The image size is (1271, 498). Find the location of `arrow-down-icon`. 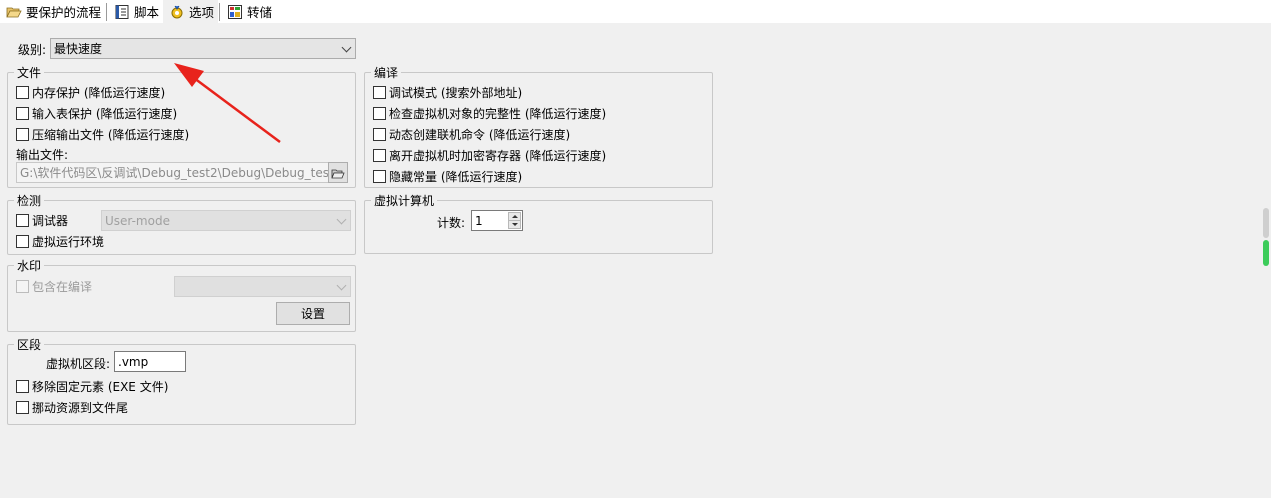

arrow-down-icon is located at coordinates (515, 224).